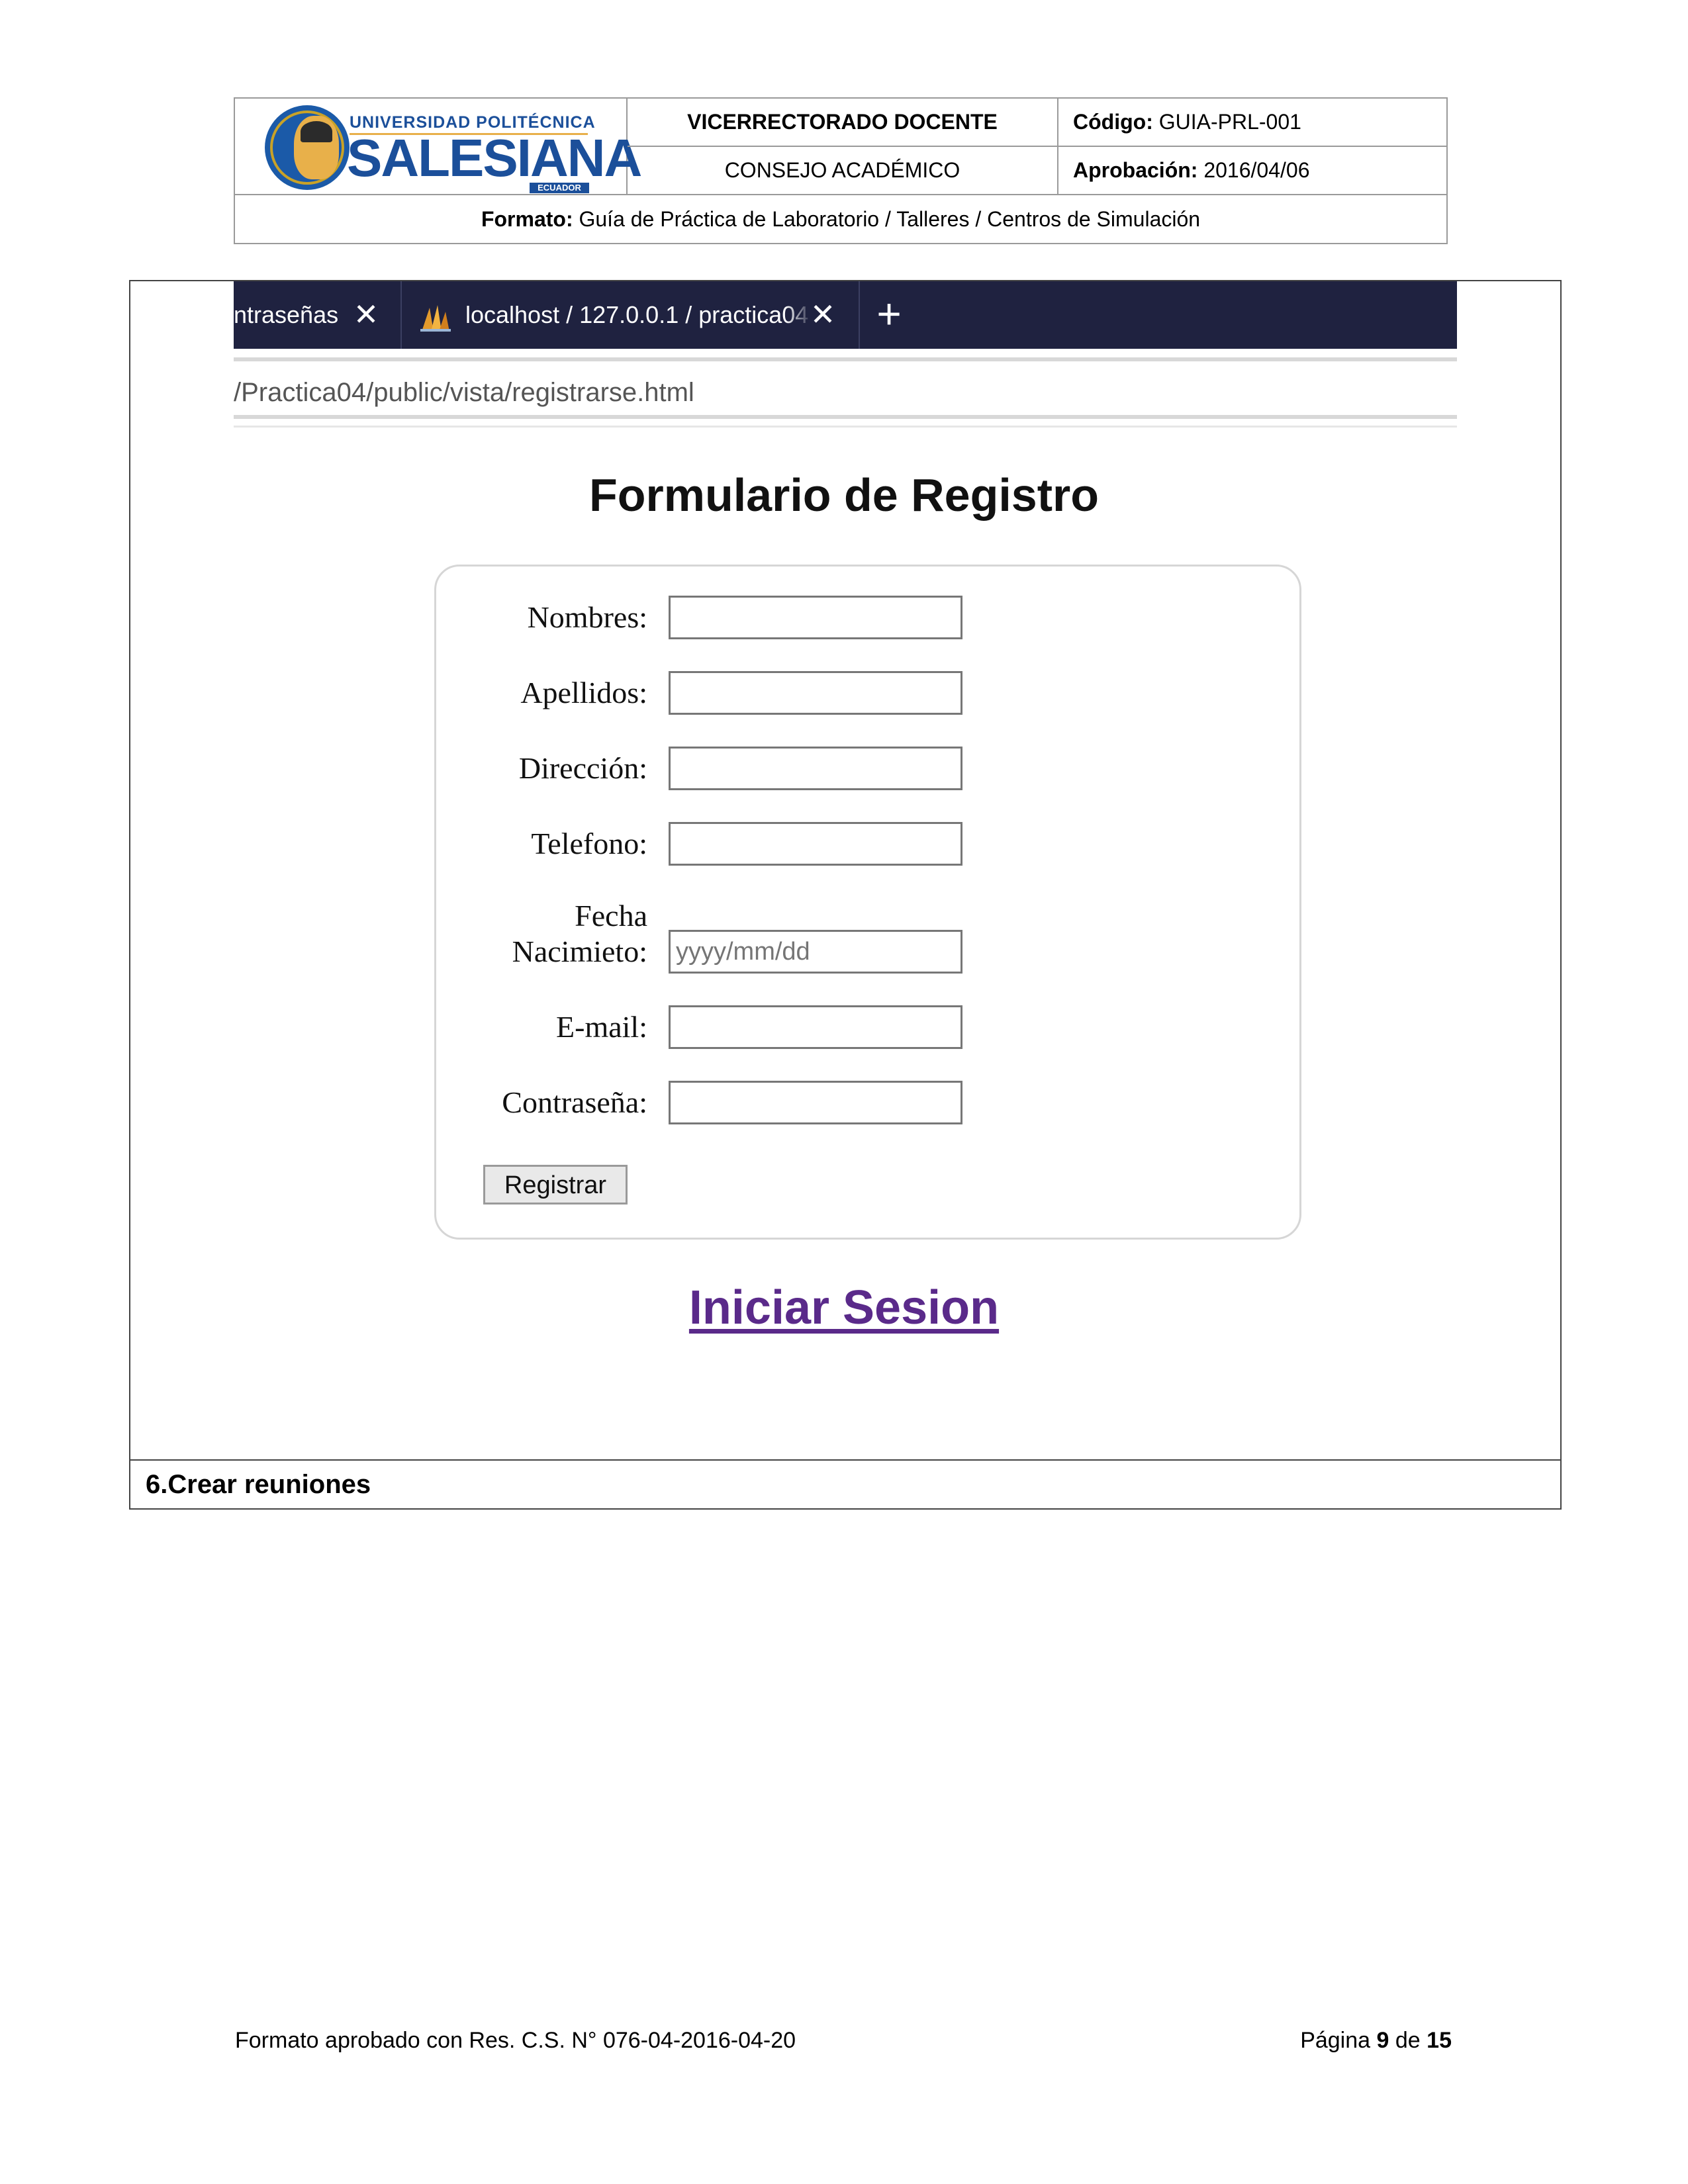  I want to click on tab-title: ntraseñas, so click(286, 315).